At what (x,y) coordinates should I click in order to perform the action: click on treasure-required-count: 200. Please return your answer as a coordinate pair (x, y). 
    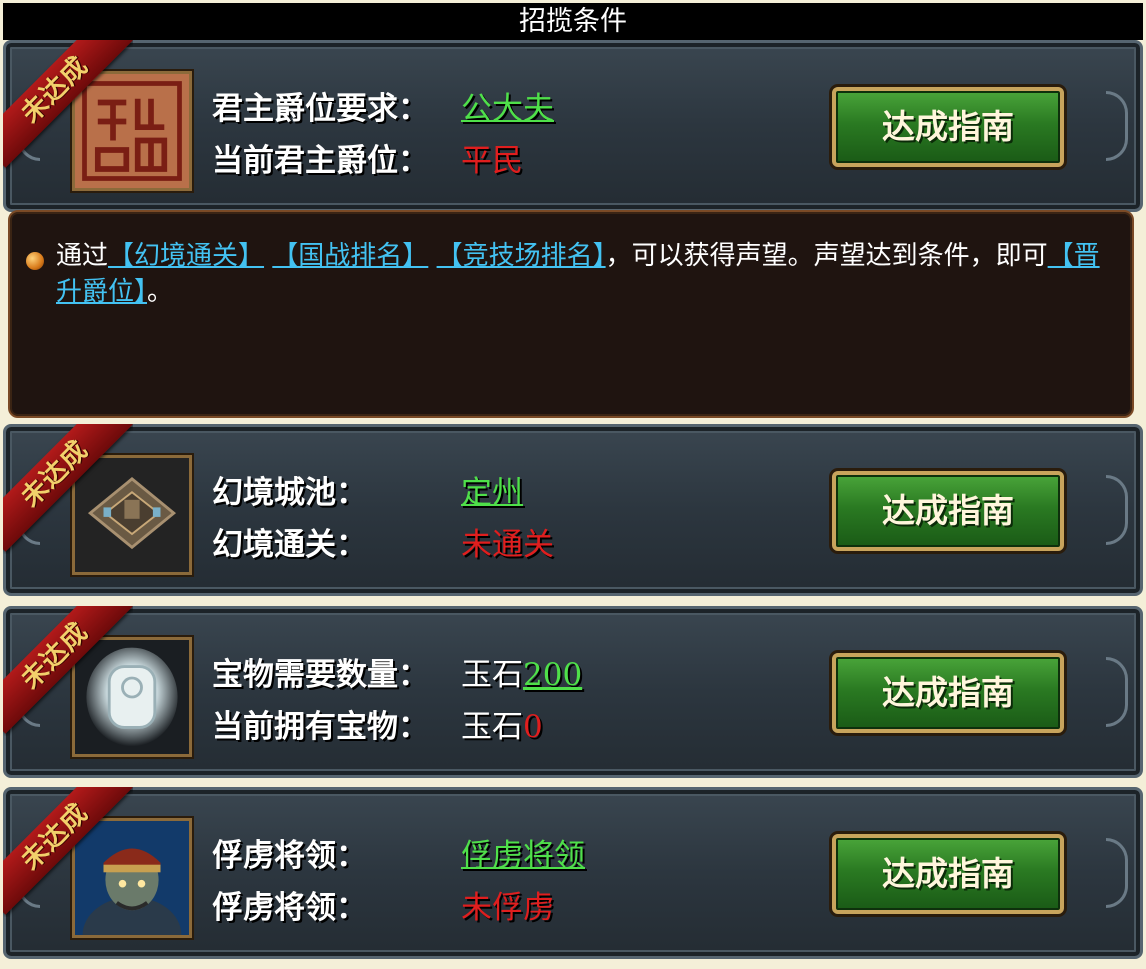
    Looking at the image, I should click on (552, 675).